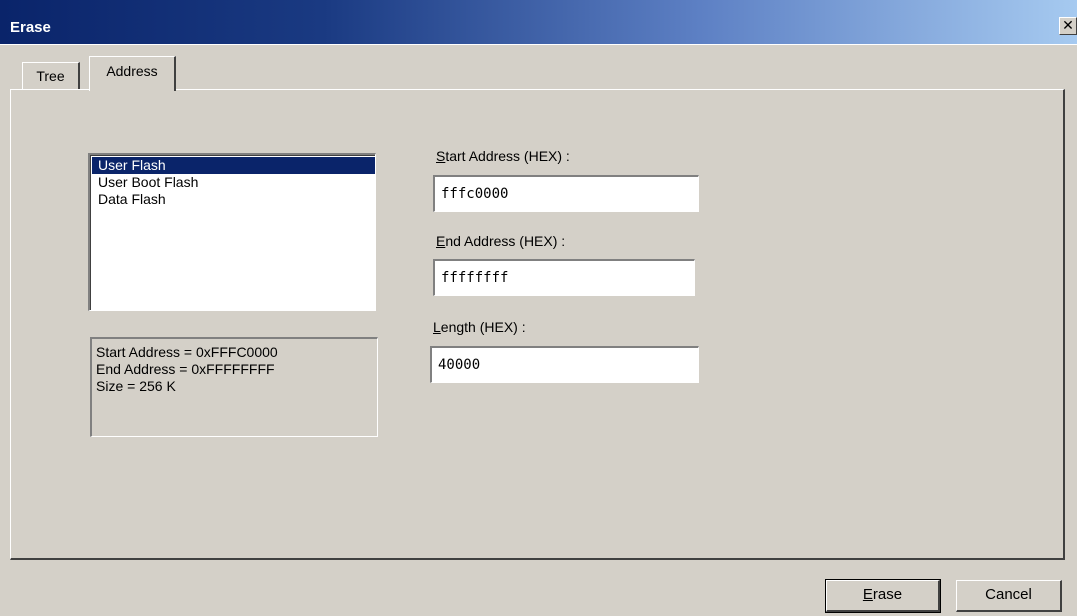 This screenshot has height=616, width=1077. Describe the element at coordinates (233, 165) in the screenshot. I see `list-item-user-flash: User Flash` at that location.